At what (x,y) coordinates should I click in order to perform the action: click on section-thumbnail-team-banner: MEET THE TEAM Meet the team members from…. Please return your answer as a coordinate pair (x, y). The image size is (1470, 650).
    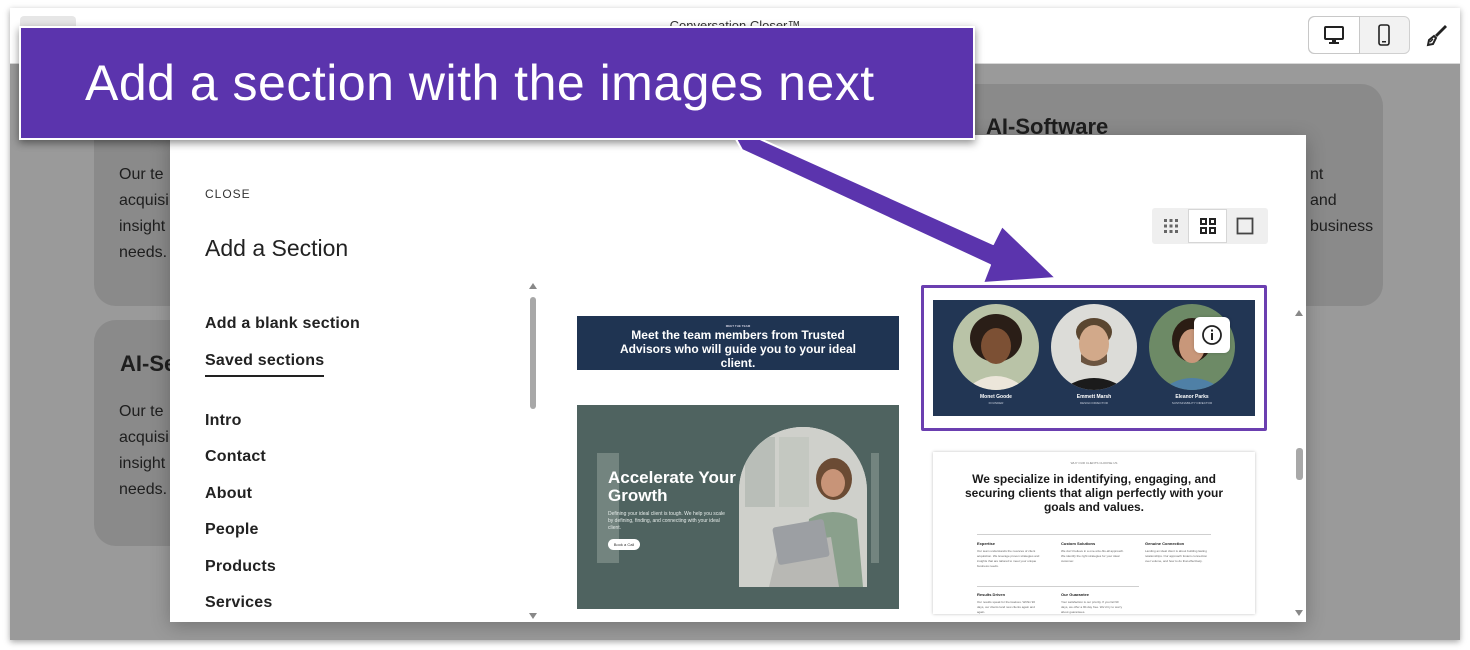
    Looking at the image, I should click on (738, 343).